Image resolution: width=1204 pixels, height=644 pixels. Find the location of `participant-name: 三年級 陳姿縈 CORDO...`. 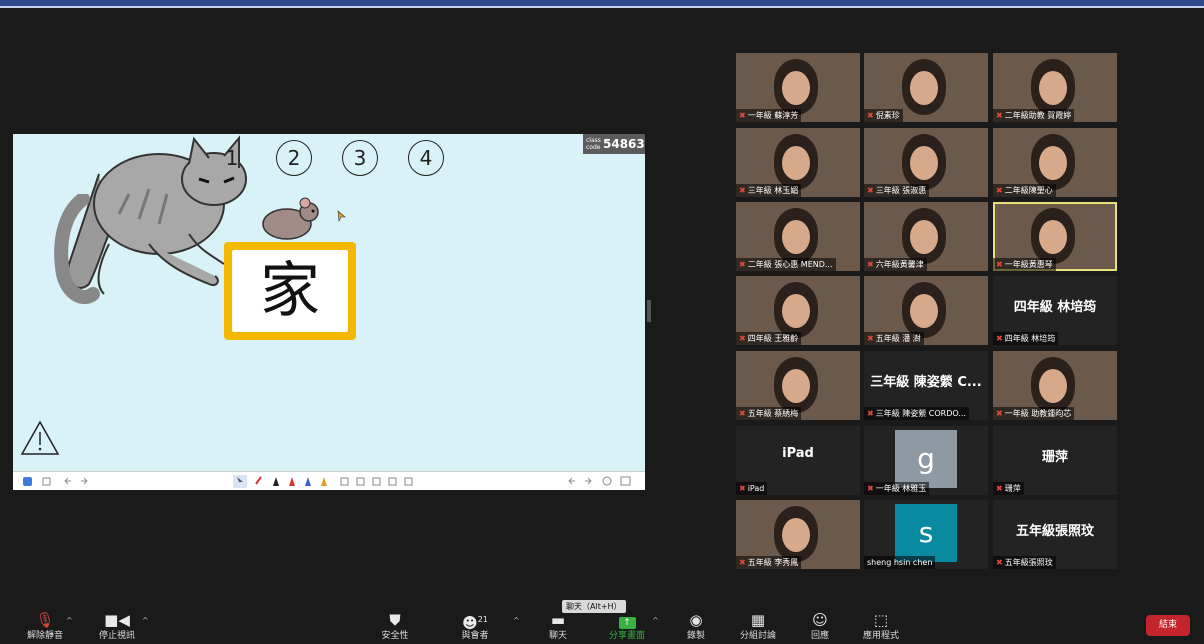

participant-name: 三年級 陳姿縈 CORDO... is located at coordinates (920, 413).